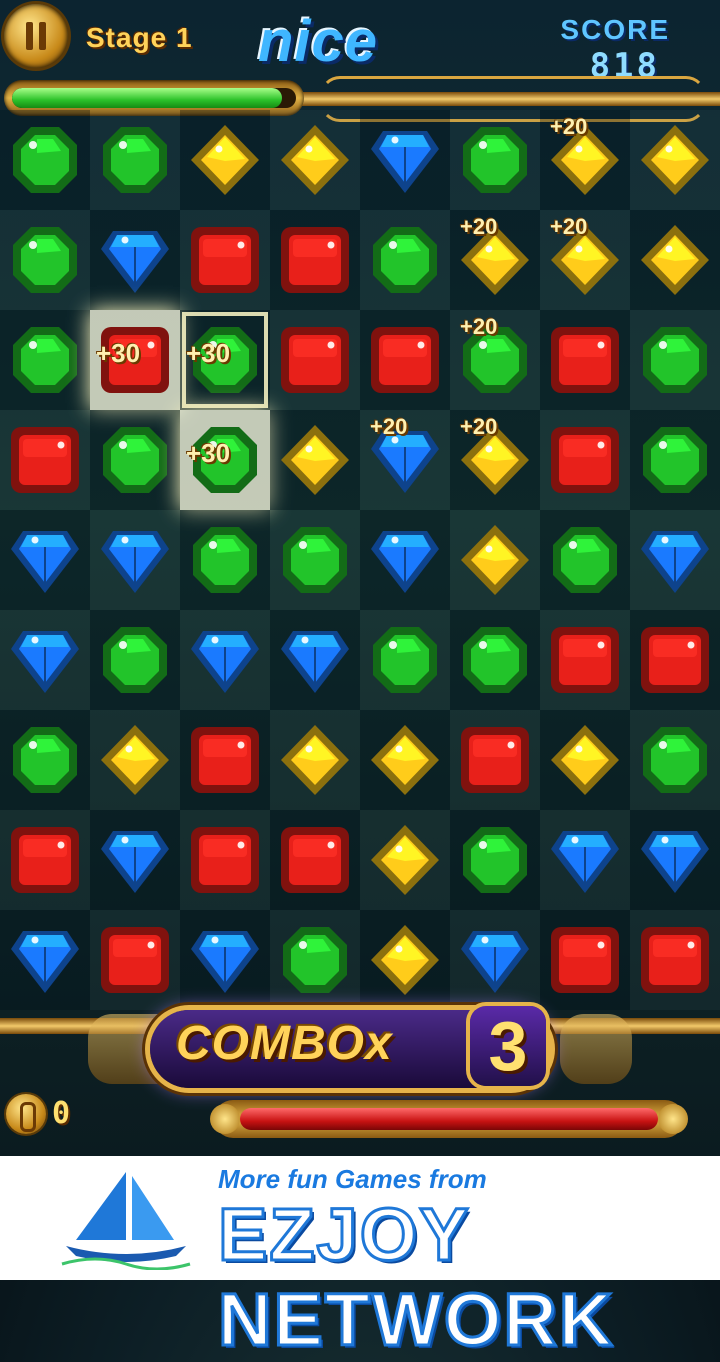  I want to click on yellow-gem-icon, so click(675, 260).